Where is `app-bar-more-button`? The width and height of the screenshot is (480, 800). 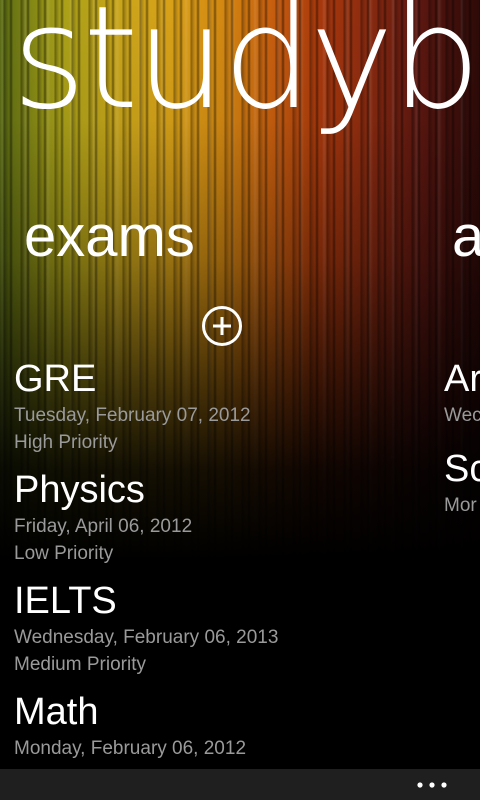 app-bar-more-button is located at coordinates (432, 785).